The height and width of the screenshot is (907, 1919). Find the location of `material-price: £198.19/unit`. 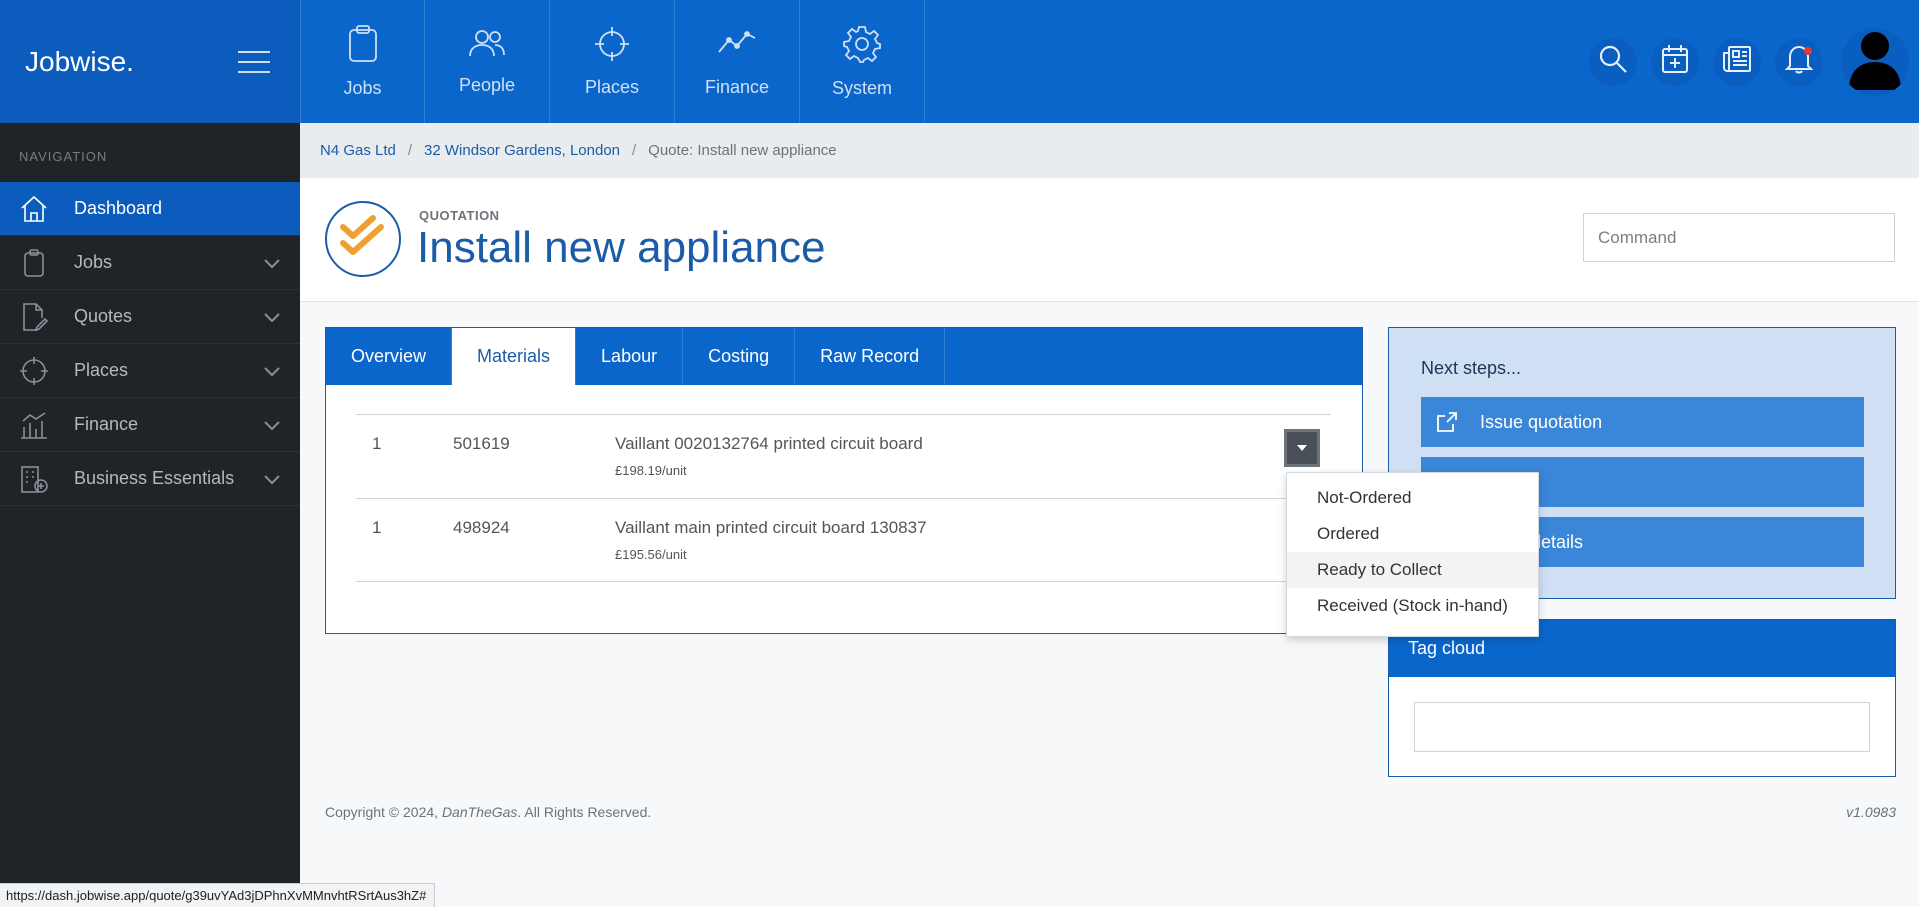

material-price: £198.19/unit is located at coordinates (651, 470).